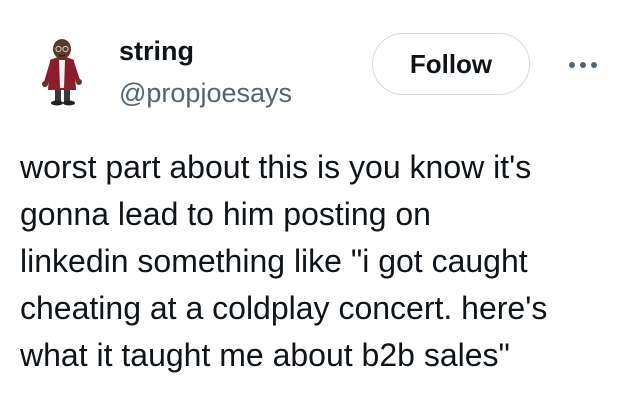 Image resolution: width=629 pixels, height=400 pixels. I want to click on cartoon-man-avatar-icon, so click(62, 72).